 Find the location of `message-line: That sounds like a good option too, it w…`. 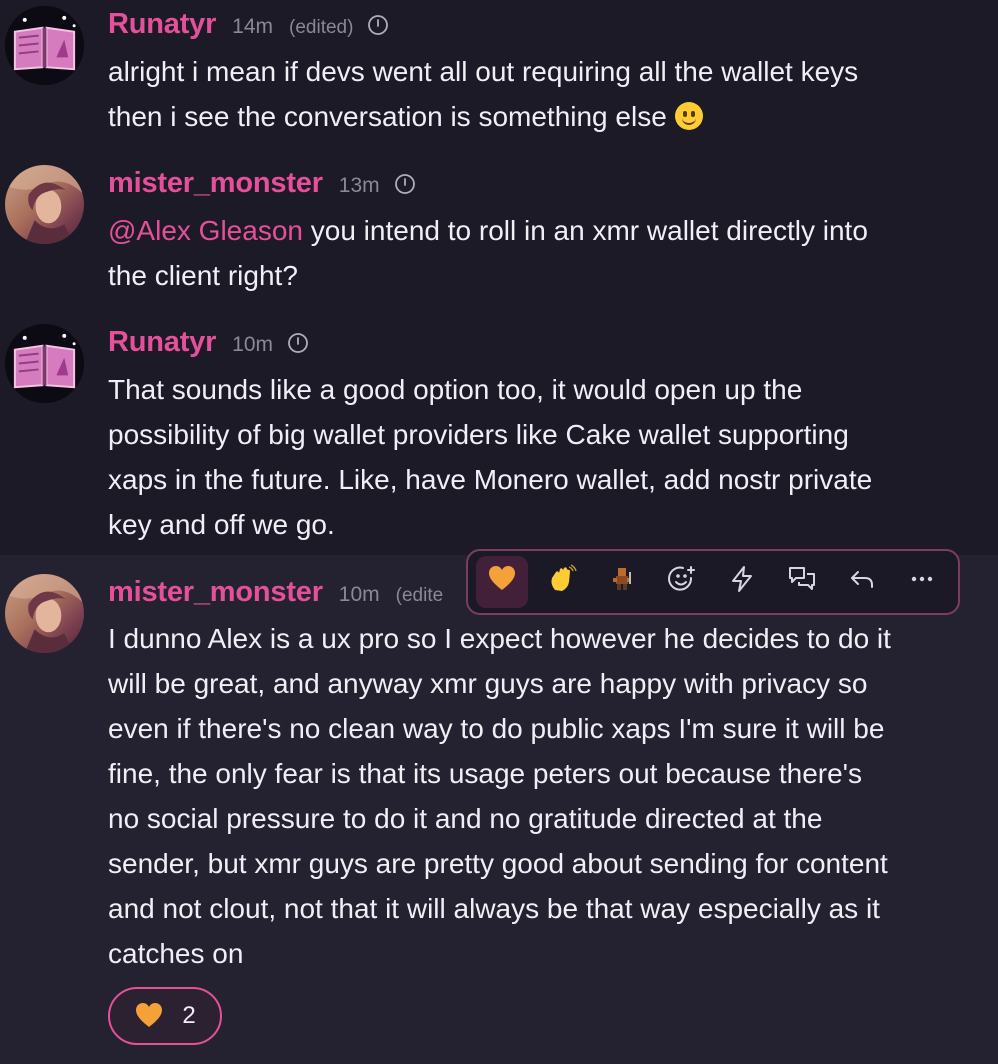

message-line: That sounds like a good option too, it w… is located at coordinates (455, 389).